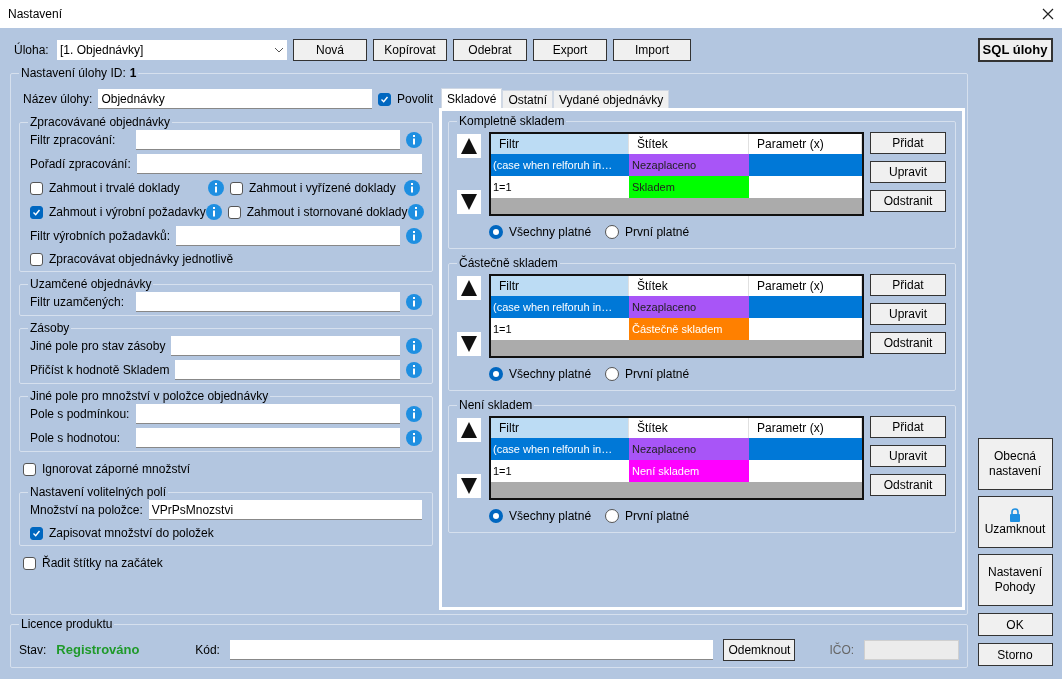  What do you see at coordinates (410, 50) in the screenshot?
I see `button: Kopírovat` at bounding box center [410, 50].